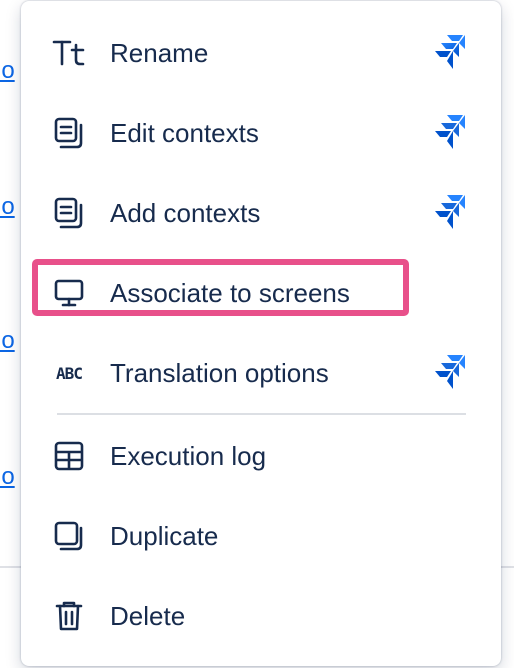  What do you see at coordinates (230, 292) in the screenshot?
I see `menu-item-label: Associate to screens` at bounding box center [230, 292].